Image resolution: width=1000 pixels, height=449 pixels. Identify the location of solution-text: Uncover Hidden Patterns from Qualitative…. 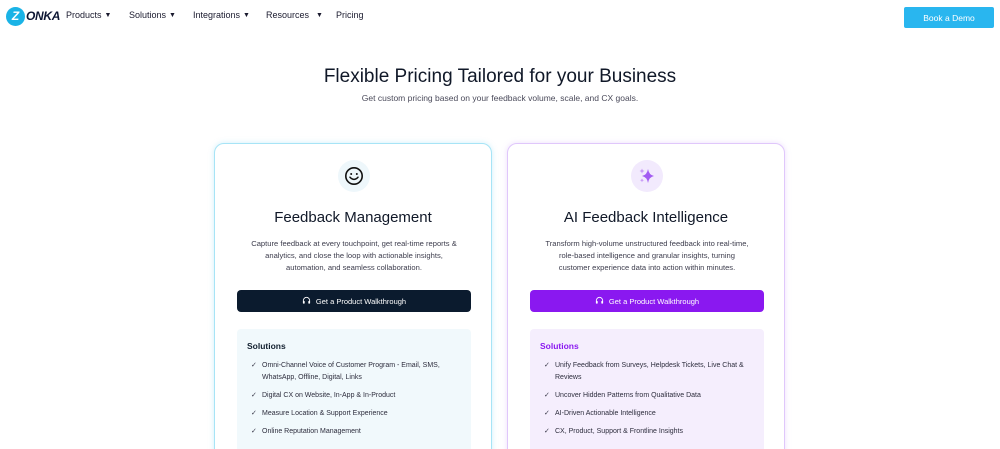
(628, 395).